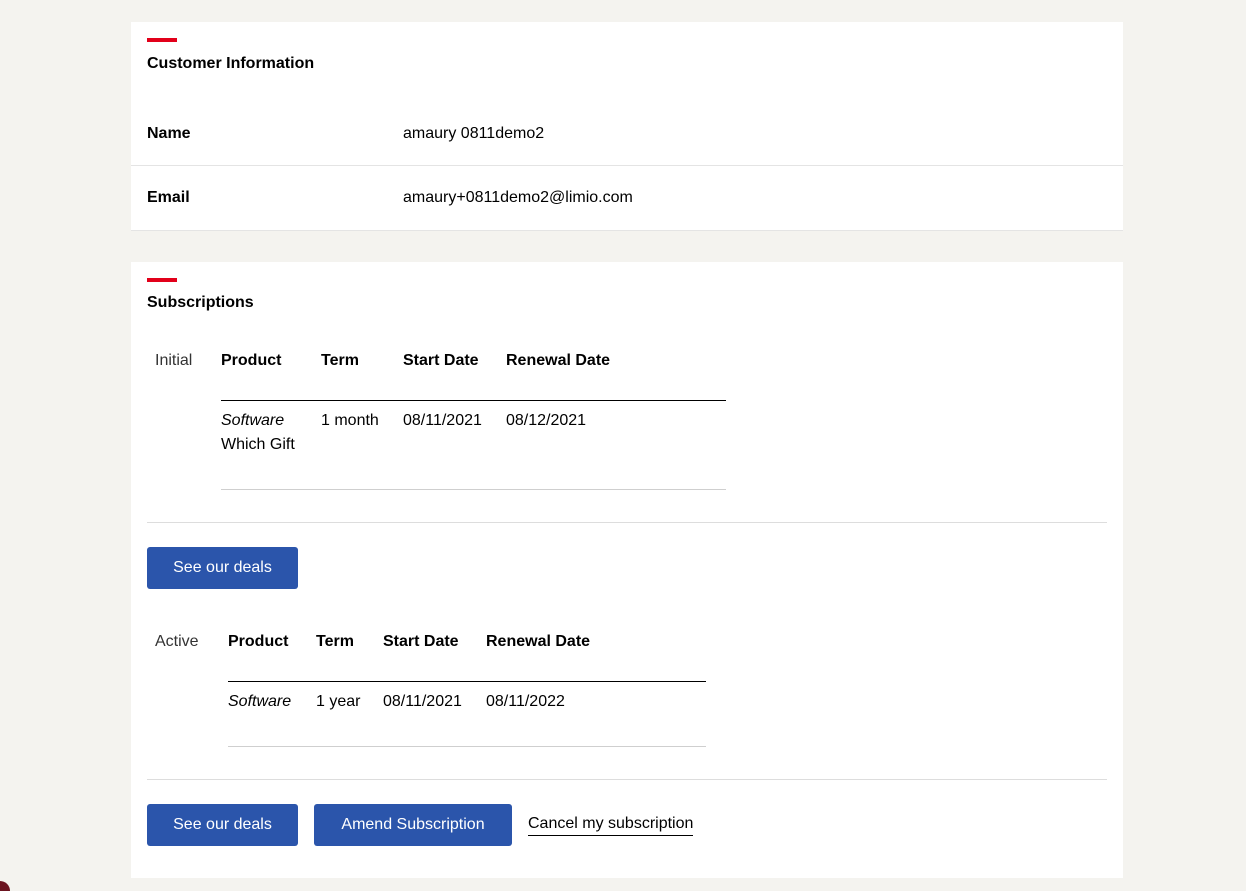  Describe the element at coordinates (231, 63) in the screenshot. I see `customer-information-title: Customer Information` at that location.